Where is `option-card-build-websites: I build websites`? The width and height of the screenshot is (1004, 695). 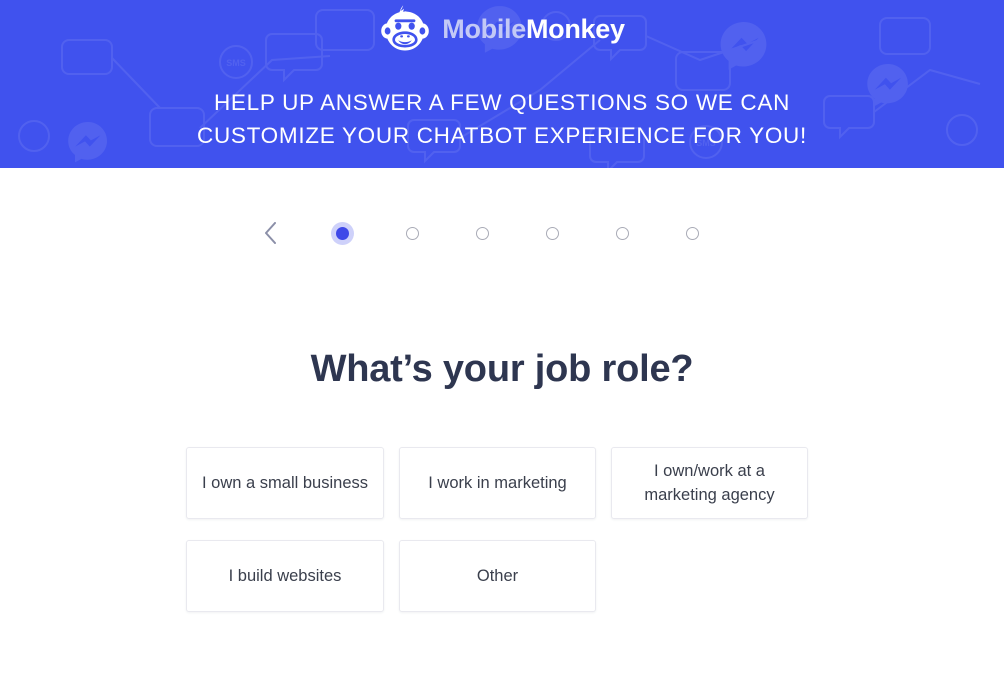
option-card-build-websites: I build websites is located at coordinates (285, 576).